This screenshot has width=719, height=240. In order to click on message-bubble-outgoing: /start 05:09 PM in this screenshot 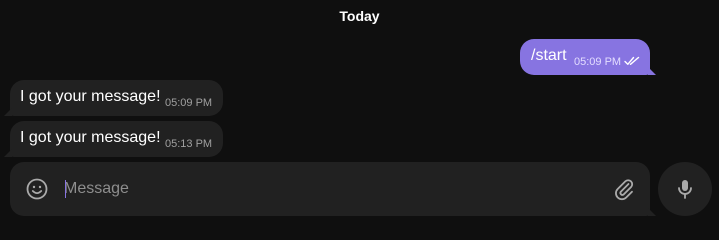, I will do `click(588, 57)`.